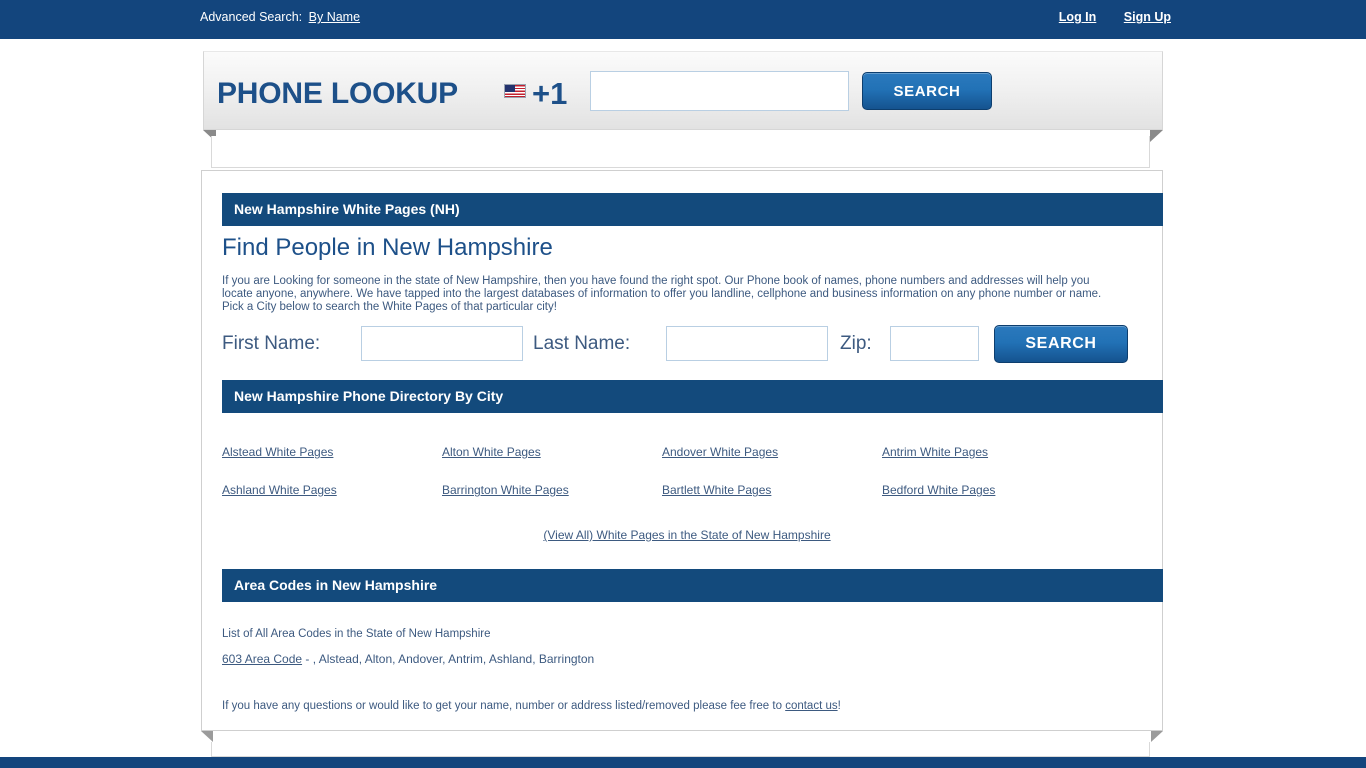  Describe the element at coordinates (332, 490) in the screenshot. I see `city-link: Ashland White Pages` at that location.